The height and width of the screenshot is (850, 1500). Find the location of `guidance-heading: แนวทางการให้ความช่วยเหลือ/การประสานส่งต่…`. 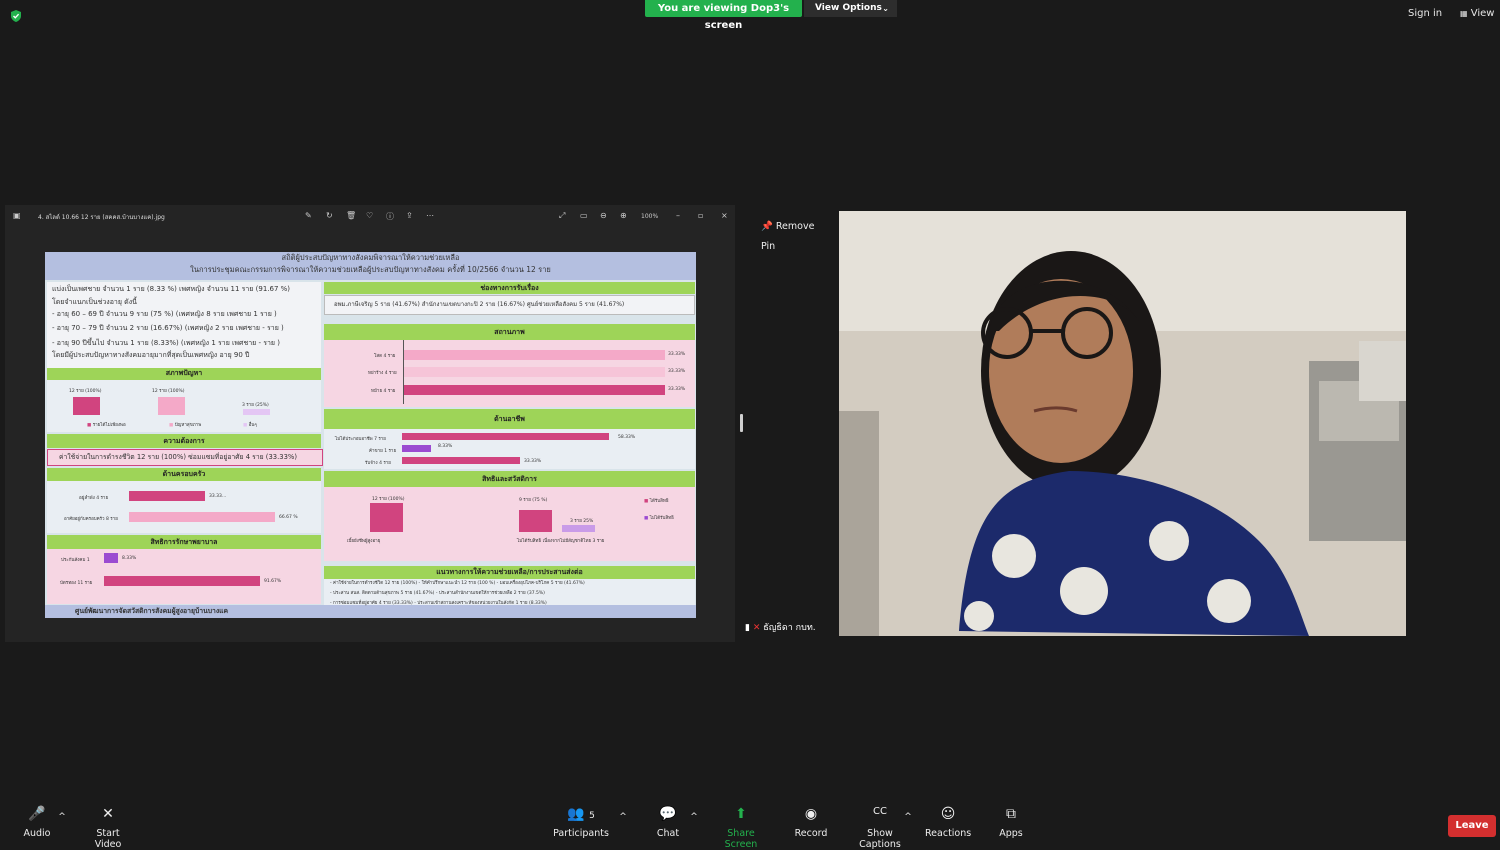

guidance-heading: แนวทางการให้ความช่วยเหลือ/การประสานส่งต่… is located at coordinates (509, 572).